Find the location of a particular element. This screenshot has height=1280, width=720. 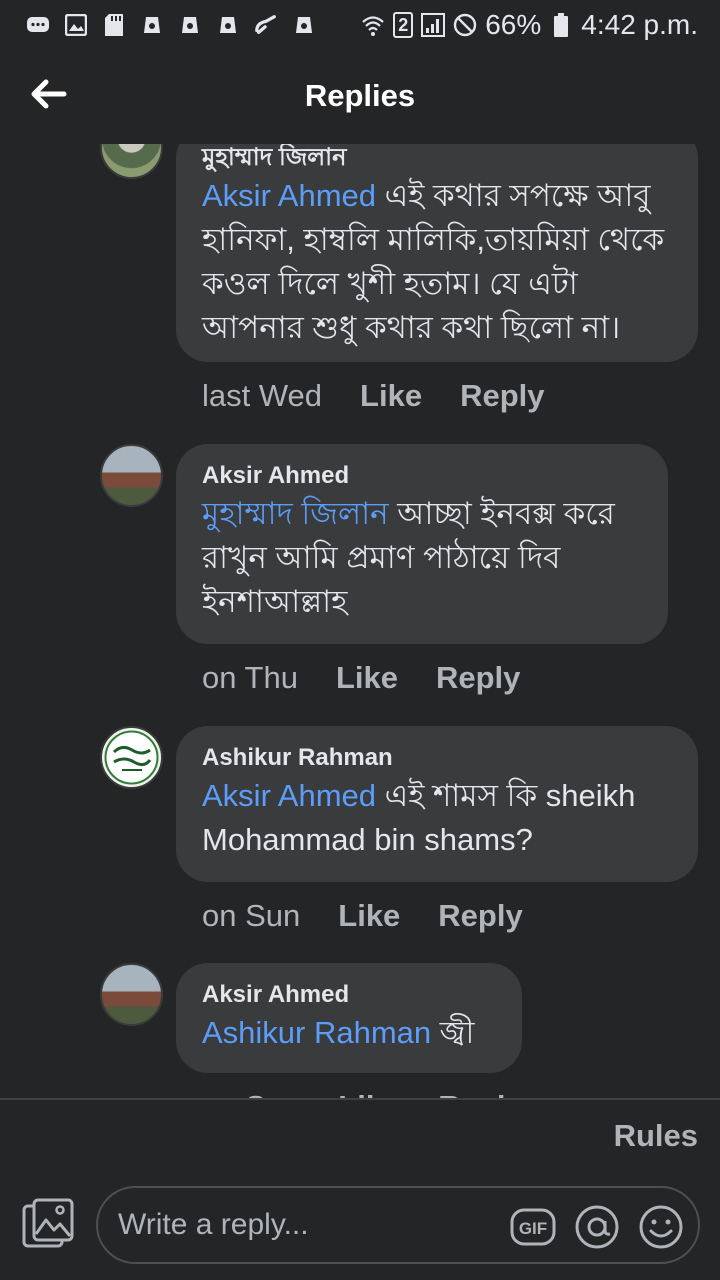

emoji-button is located at coordinates (661, 1227).